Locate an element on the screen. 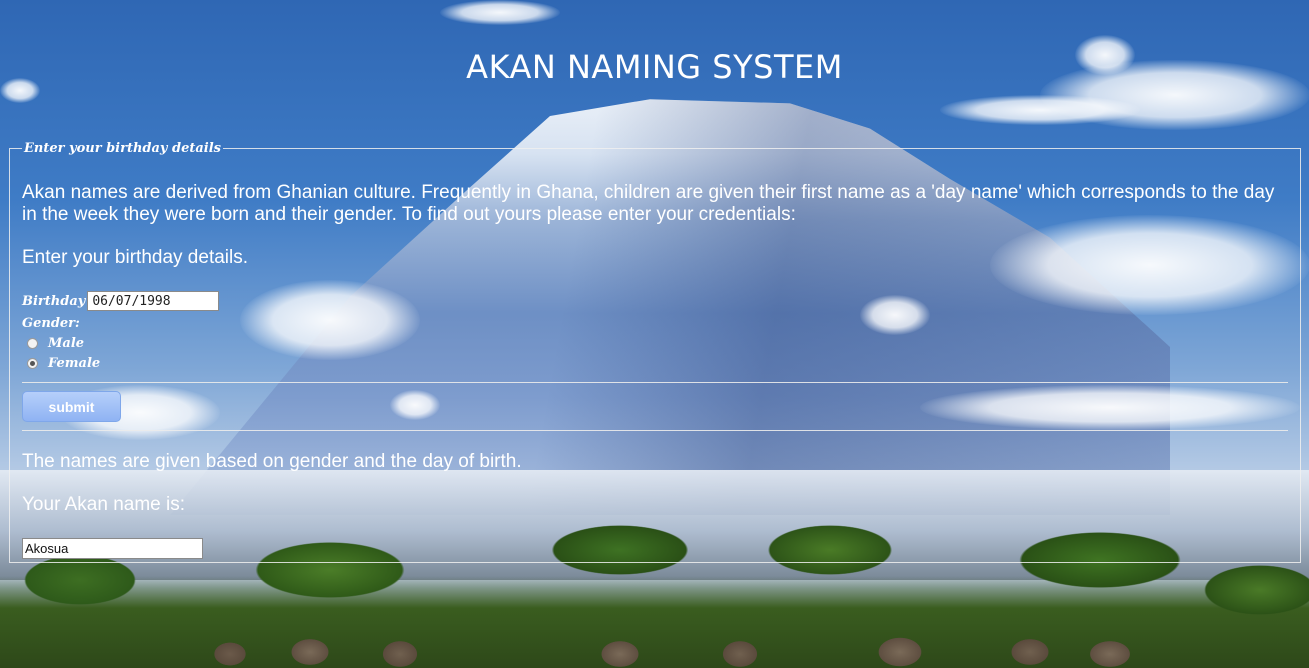 Image resolution: width=1309 pixels, height=668 pixels. form-legend: Enter your birthday details is located at coordinates (122, 148).